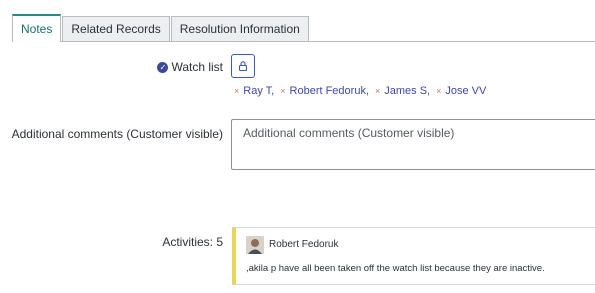 The width and height of the screenshot is (595, 293). Describe the element at coordinates (255, 245) in the screenshot. I see `avatar` at that location.